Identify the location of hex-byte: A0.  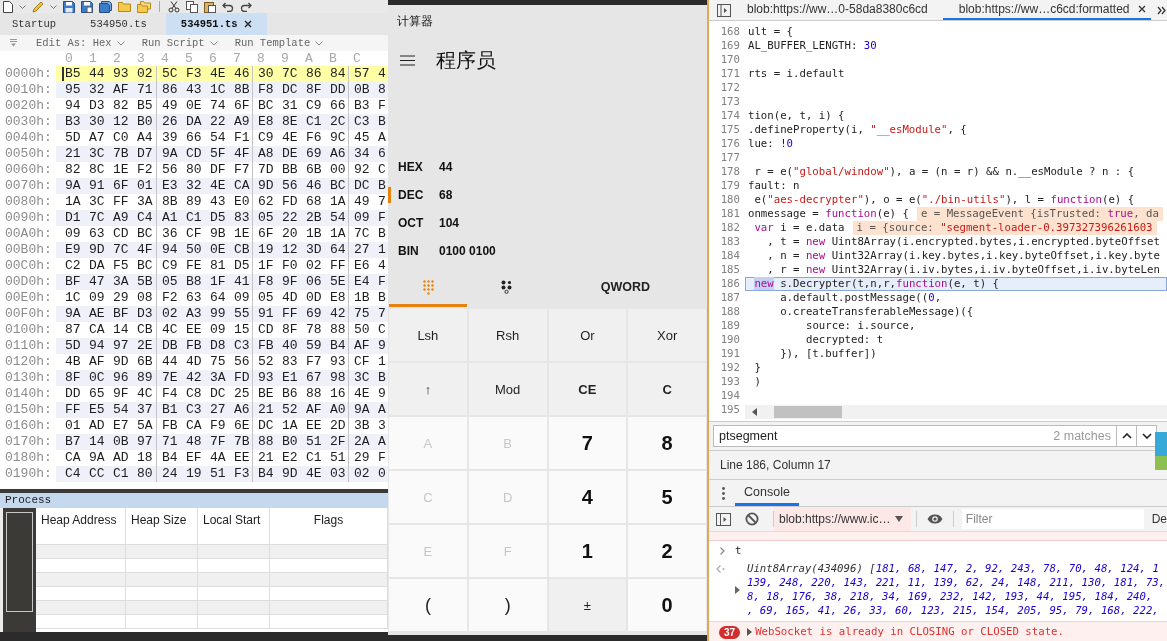
(338, 410).